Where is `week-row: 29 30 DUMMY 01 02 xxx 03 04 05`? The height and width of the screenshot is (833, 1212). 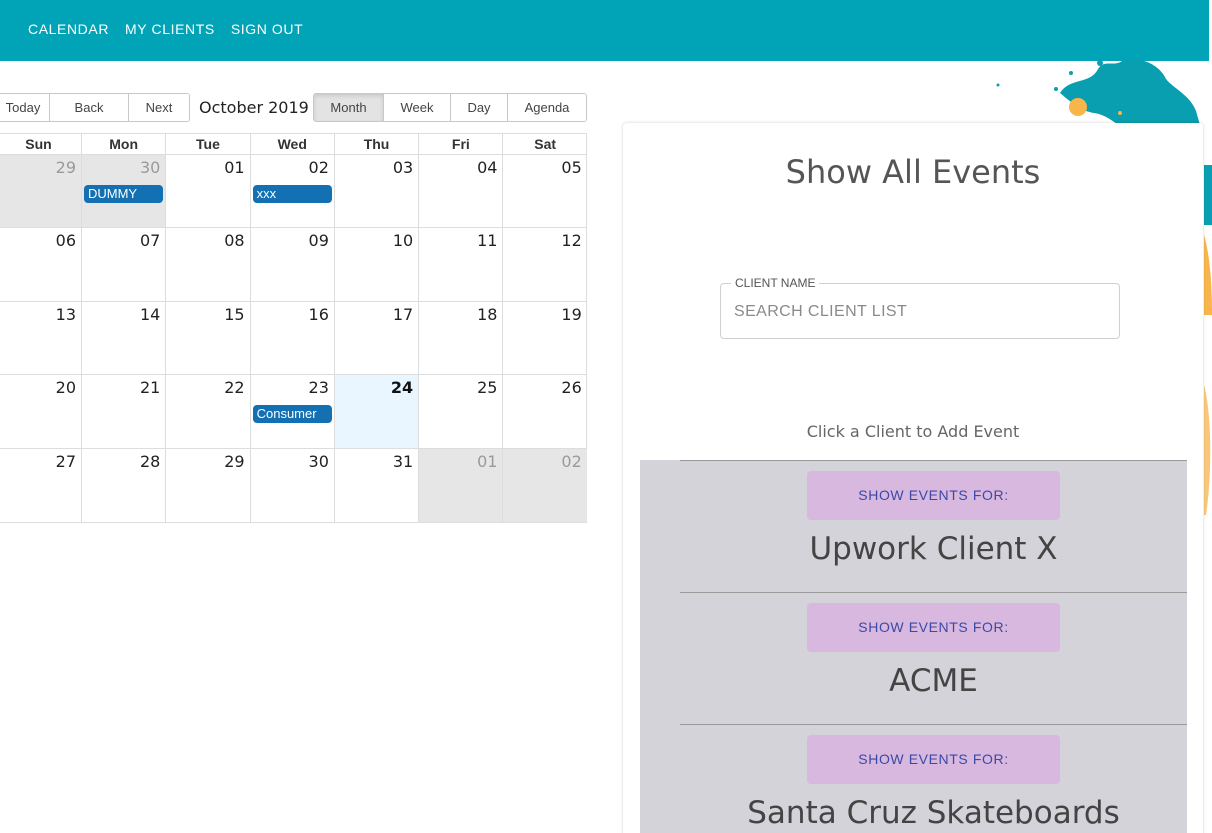
week-row: 29 30 DUMMY 01 02 xxx 03 04 05 is located at coordinates (293, 192).